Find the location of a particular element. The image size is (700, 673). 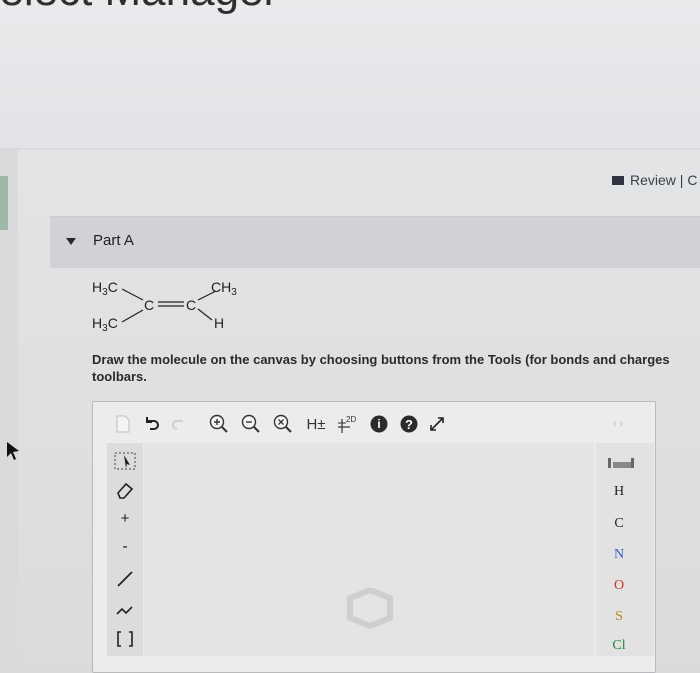

element-h-button: H is located at coordinates (619, 492).